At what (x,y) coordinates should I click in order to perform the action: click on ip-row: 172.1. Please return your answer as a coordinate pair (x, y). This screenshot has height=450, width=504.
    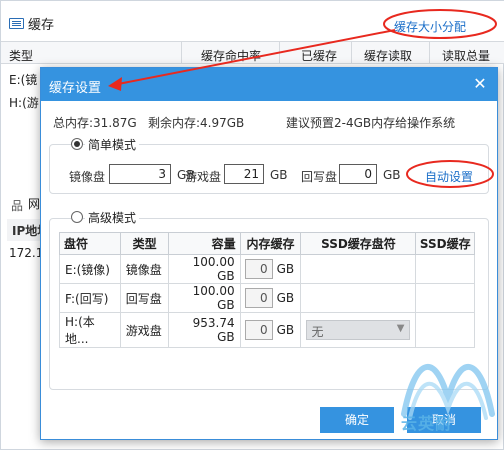
    Looking at the image, I should click on (26, 253).